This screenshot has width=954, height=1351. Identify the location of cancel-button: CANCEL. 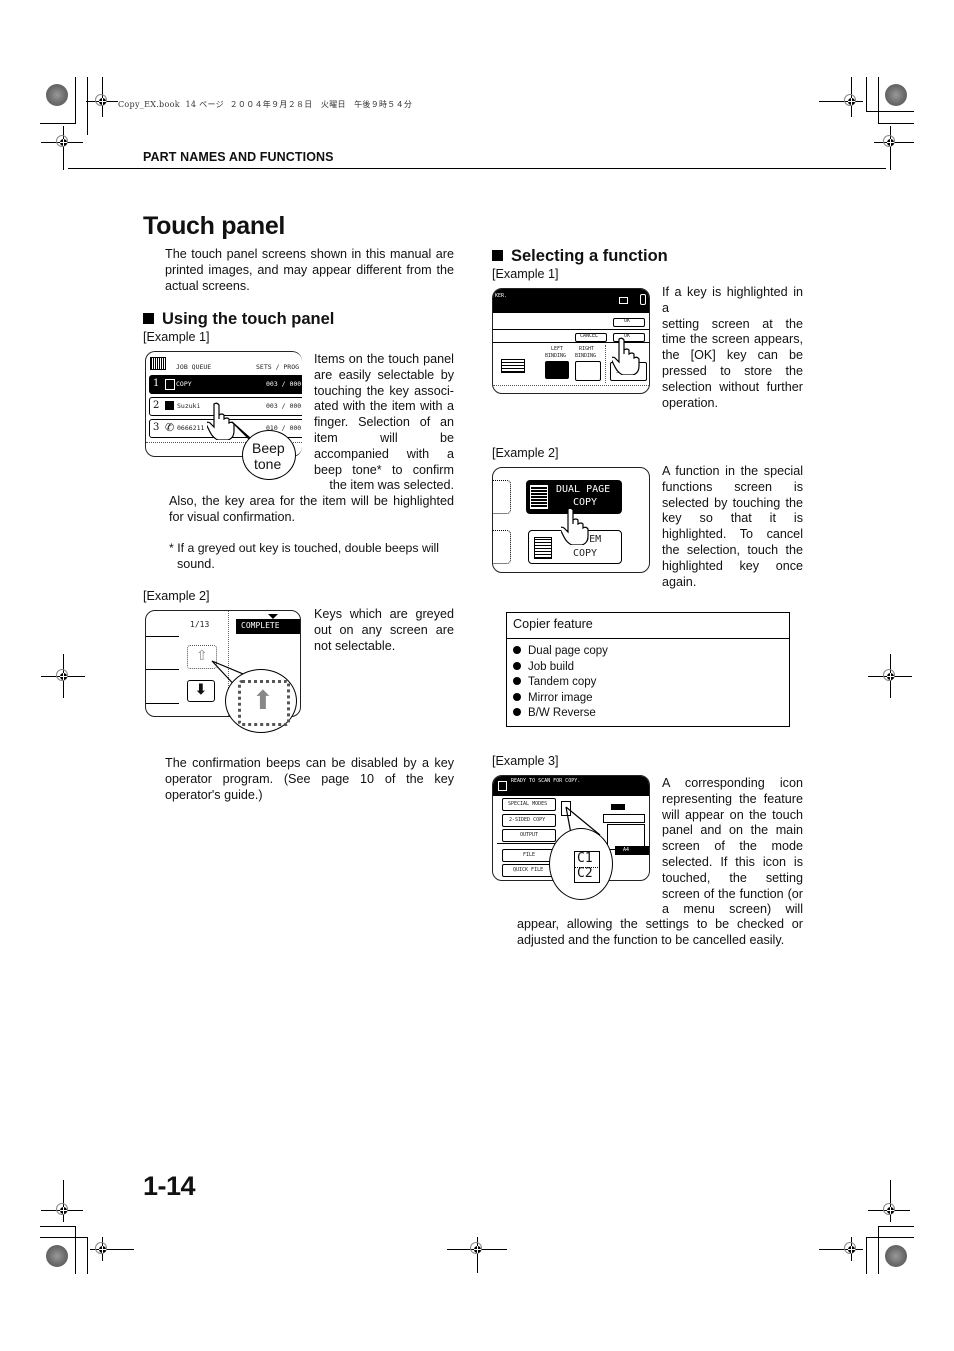
(591, 337).